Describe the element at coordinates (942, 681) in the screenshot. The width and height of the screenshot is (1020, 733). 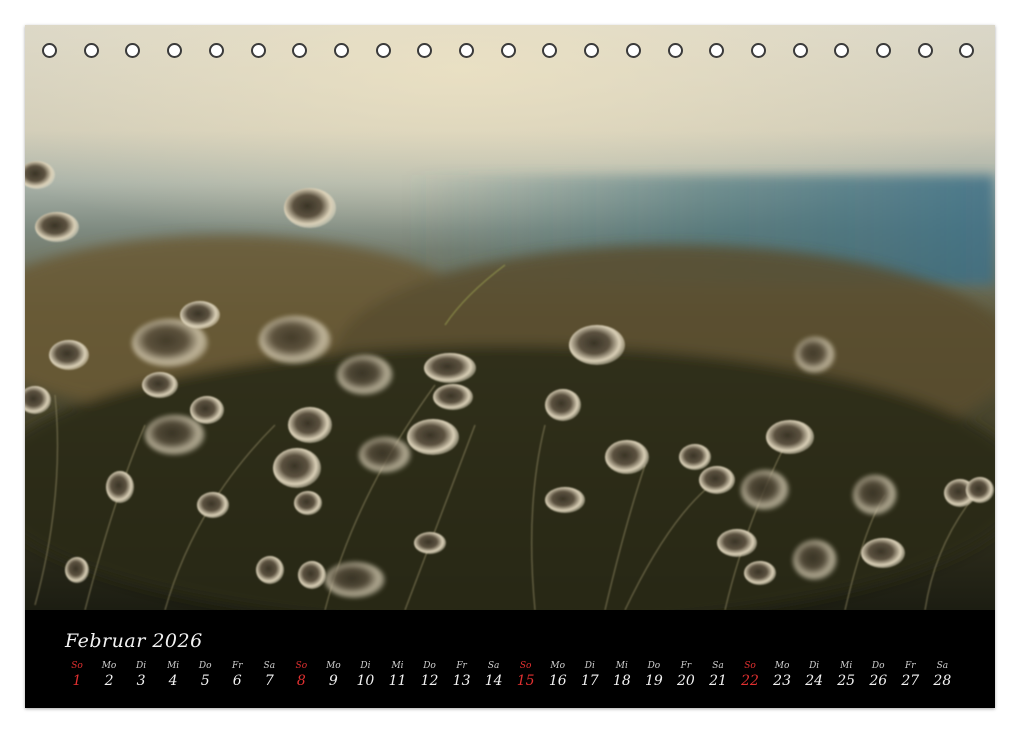
I see `day-number: 28` at that location.